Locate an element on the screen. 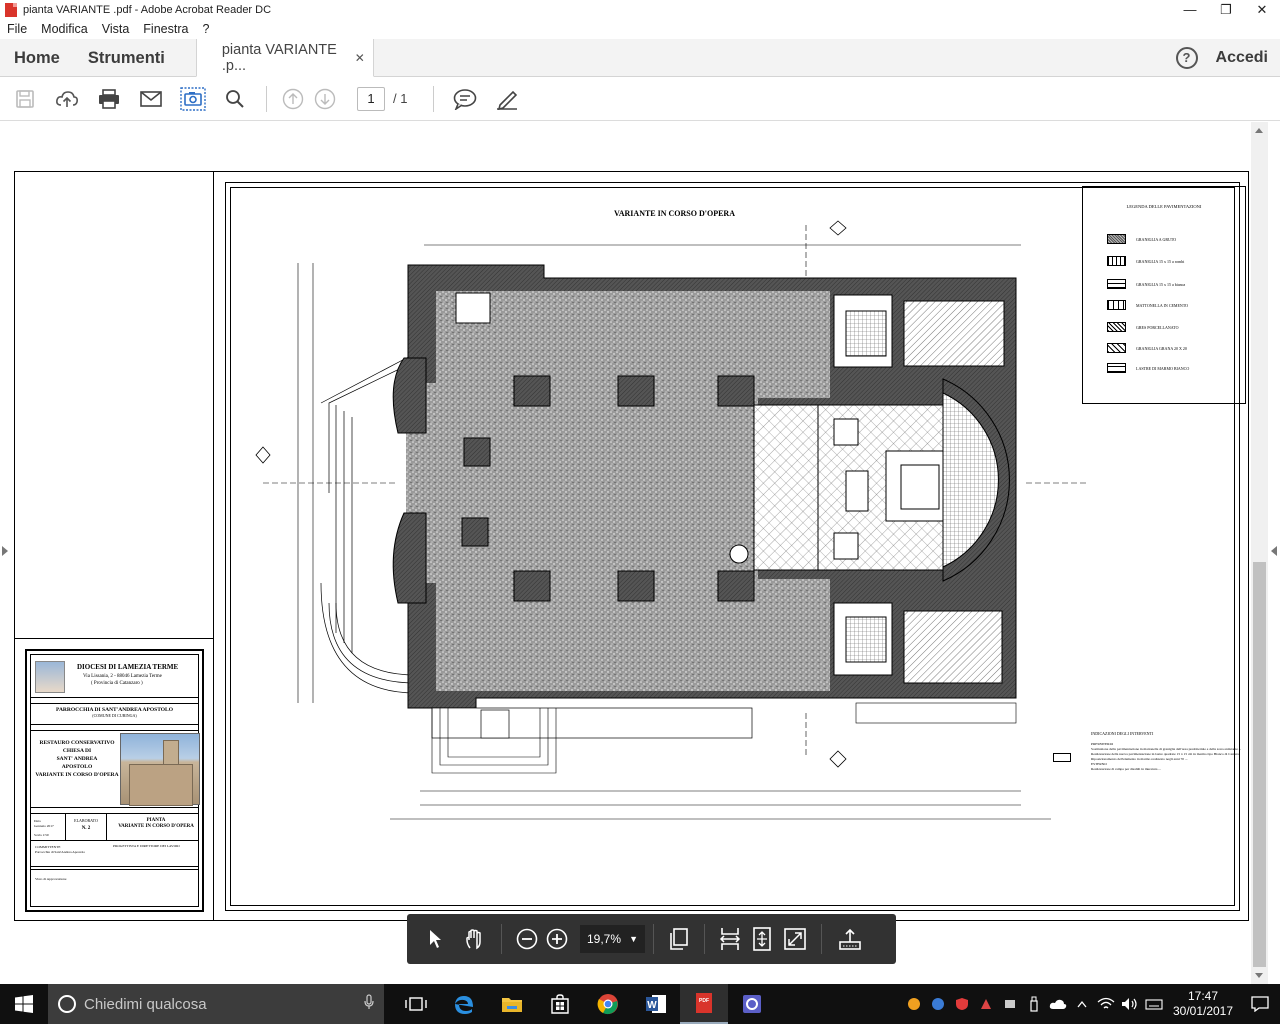 The image size is (1280, 1024). keyboard-icon is located at coordinates (1154, 1004).